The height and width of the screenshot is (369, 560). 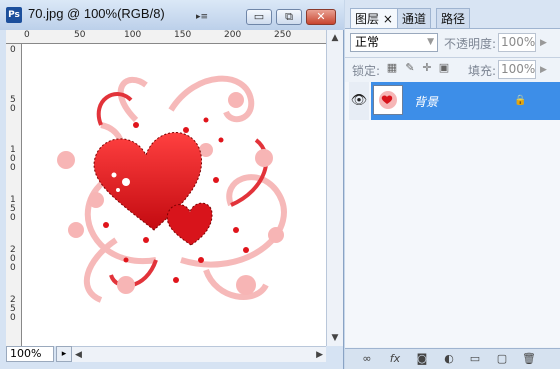 What do you see at coordinates (321, 17) in the screenshot?
I see `close-button: ✕` at bounding box center [321, 17].